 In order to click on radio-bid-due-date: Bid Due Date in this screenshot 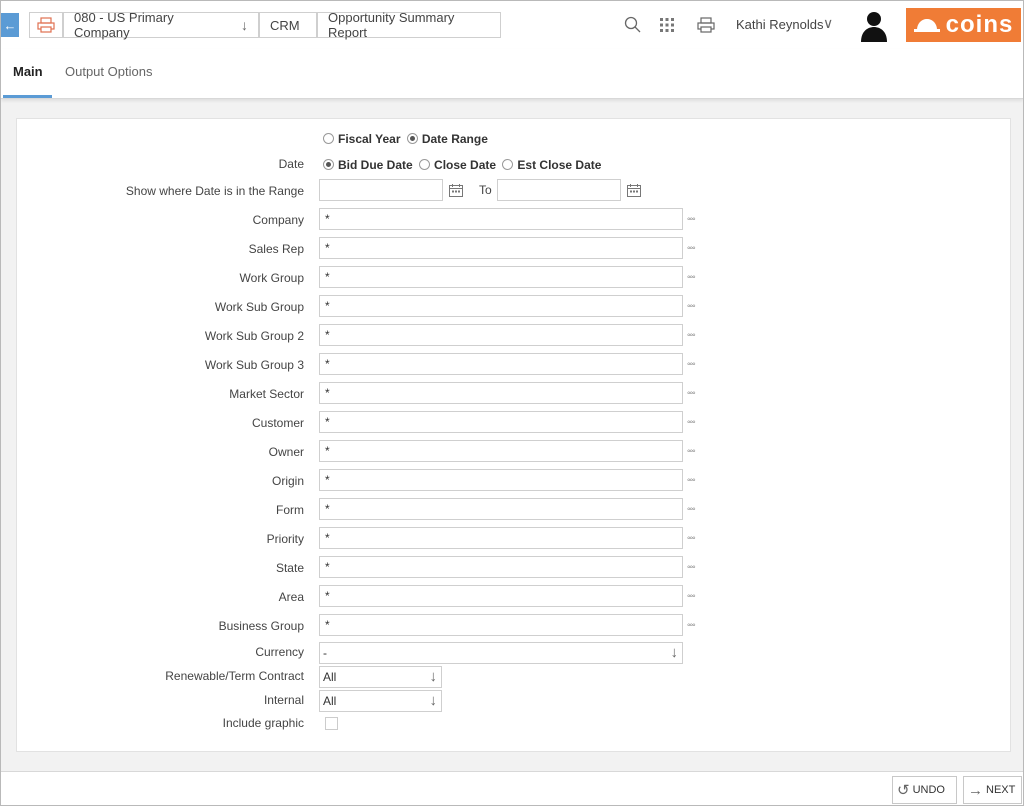, I will do `click(368, 165)`.